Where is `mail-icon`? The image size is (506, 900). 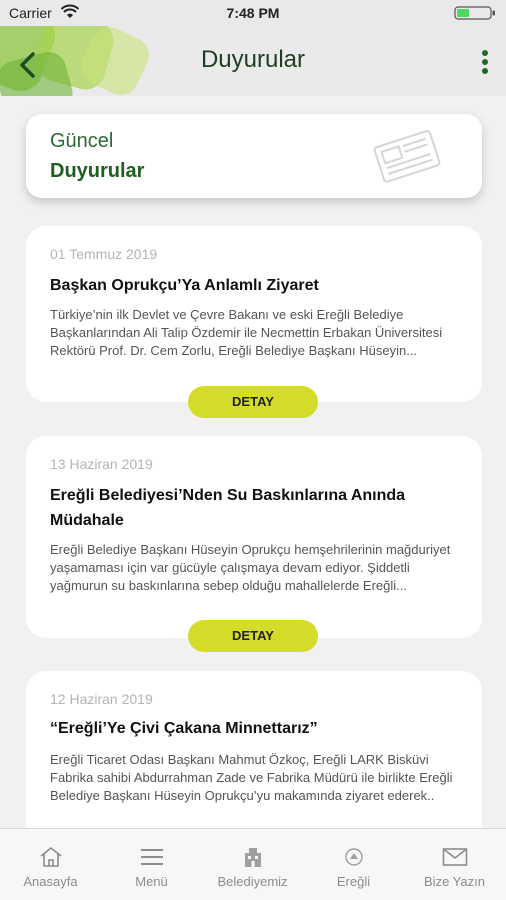
mail-icon is located at coordinates (454, 857).